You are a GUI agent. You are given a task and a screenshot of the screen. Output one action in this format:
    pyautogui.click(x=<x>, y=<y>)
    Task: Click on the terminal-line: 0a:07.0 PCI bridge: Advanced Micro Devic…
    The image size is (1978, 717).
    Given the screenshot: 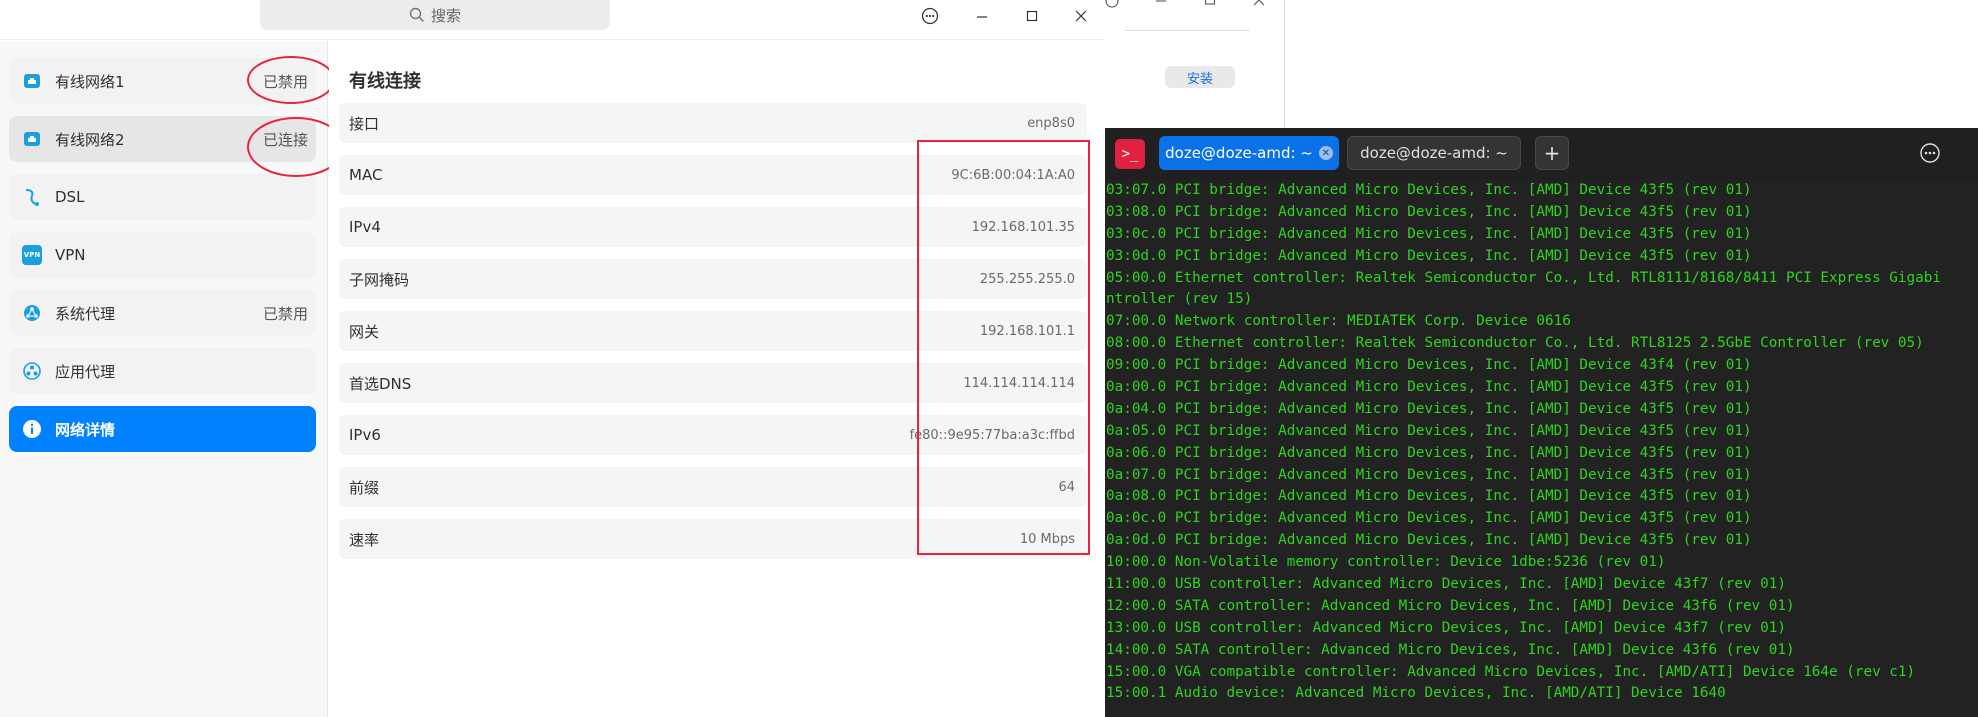 What is the action you would take?
    pyautogui.click(x=1429, y=474)
    